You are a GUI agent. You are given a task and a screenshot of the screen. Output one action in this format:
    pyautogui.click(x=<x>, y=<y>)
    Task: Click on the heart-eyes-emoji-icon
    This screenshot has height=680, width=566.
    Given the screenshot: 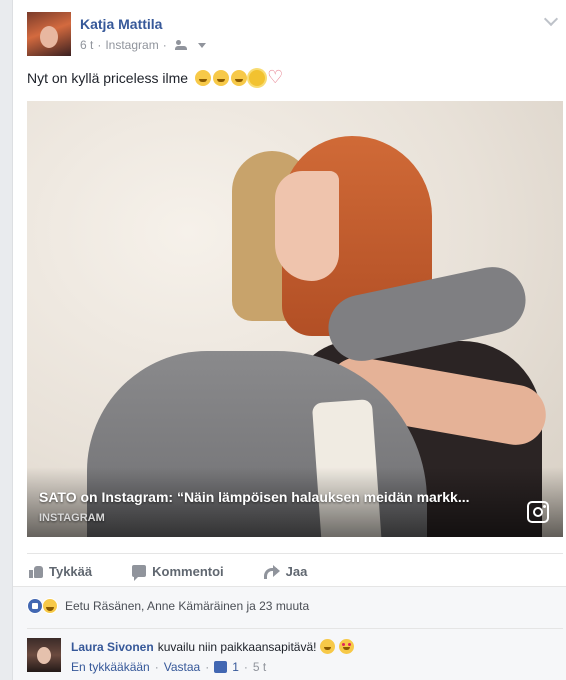 What is the action you would take?
    pyautogui.click(x=347, y=646)
    